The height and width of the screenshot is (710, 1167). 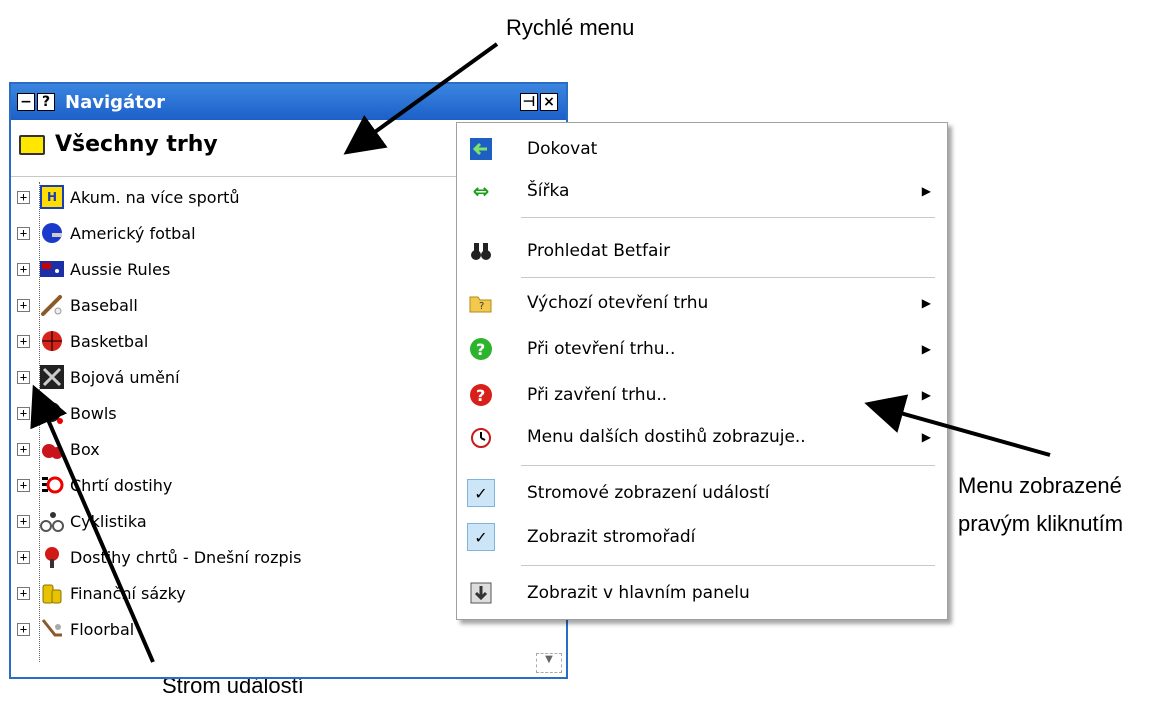 I want to click on folder-icon, so click(x=32, y=144).